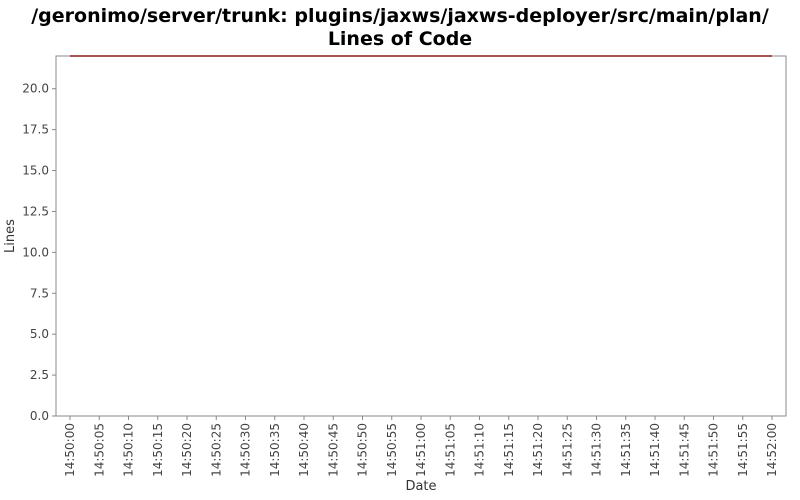 The width and height of the screenshot is (800, 500). I want to click on x-tick-label: 14:50:15, so click(158, 450).